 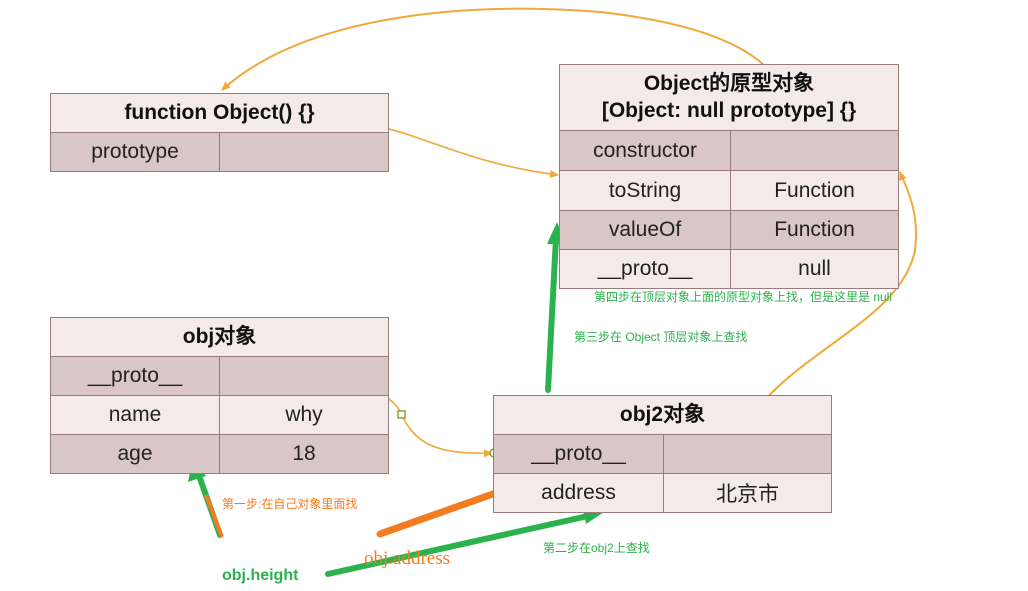 I want to click on obj-address-label: obj.address, so click(x=407, y=558).